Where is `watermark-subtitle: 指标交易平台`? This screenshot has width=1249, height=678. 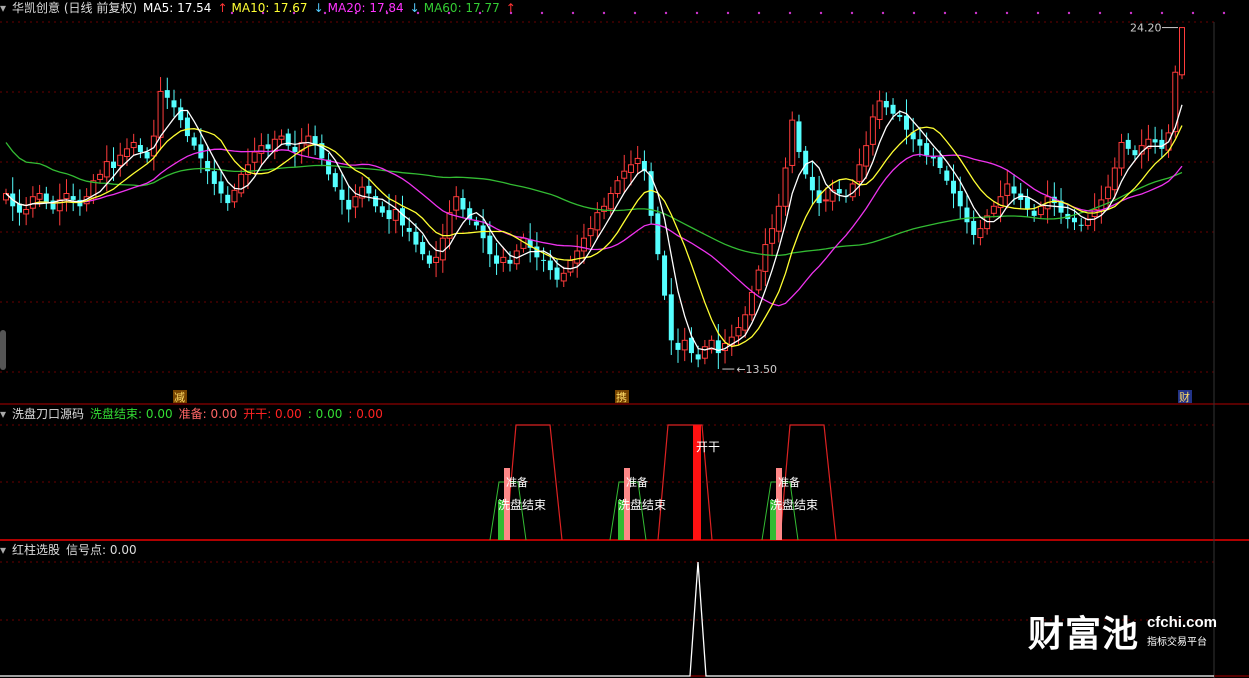 watermark-subtitle: 指标交易平台 is located at coordinates (1176, 642).